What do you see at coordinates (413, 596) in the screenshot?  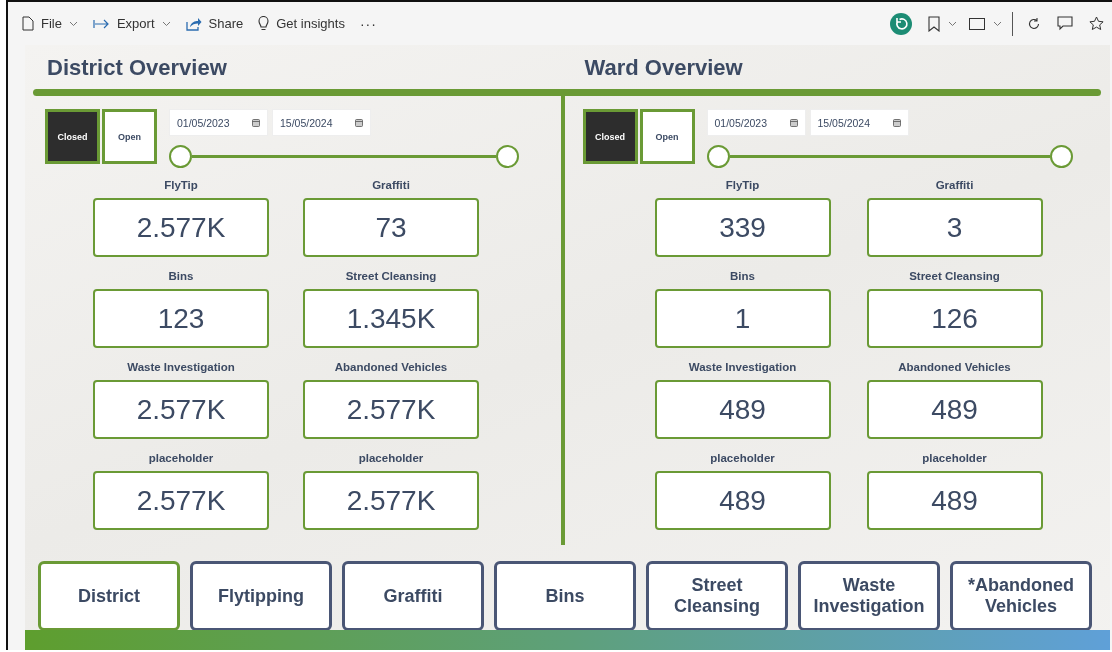 I see `nav-button: Graffiti` at bounding box center [413, 596].